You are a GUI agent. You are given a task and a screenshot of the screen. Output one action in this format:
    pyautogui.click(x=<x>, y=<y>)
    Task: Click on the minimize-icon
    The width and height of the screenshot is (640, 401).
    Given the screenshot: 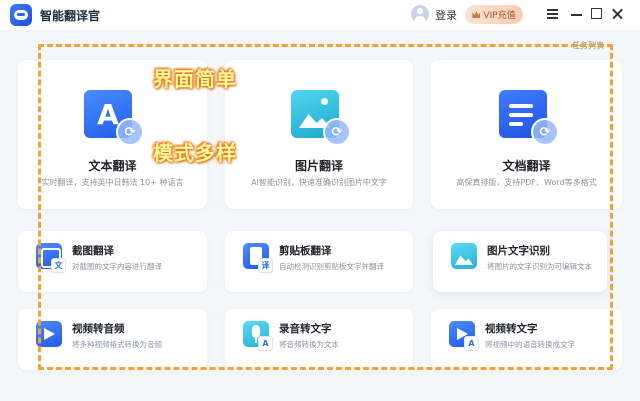 What is the action you would take?
    pyautogui.click(x=577, y=14)
    